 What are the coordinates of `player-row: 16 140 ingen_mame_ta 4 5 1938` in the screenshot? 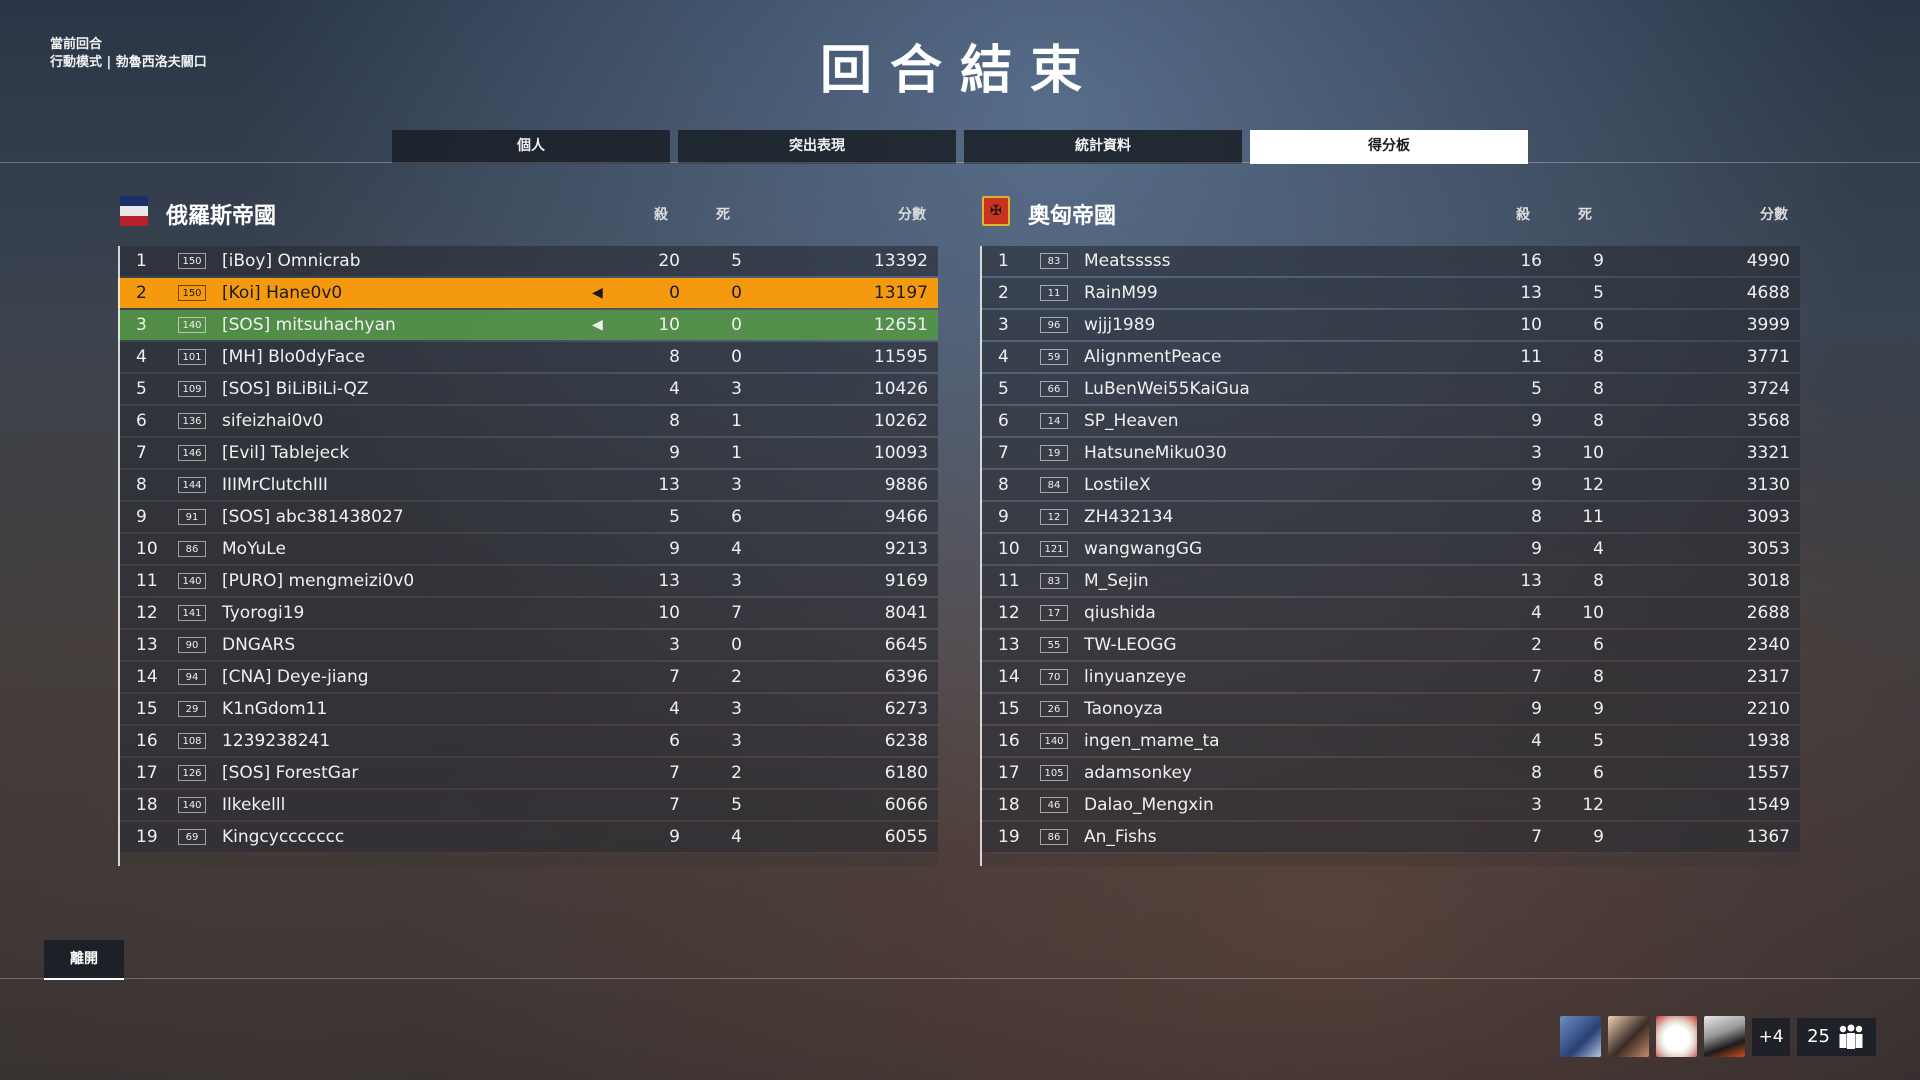 It's located at (1390, 741).